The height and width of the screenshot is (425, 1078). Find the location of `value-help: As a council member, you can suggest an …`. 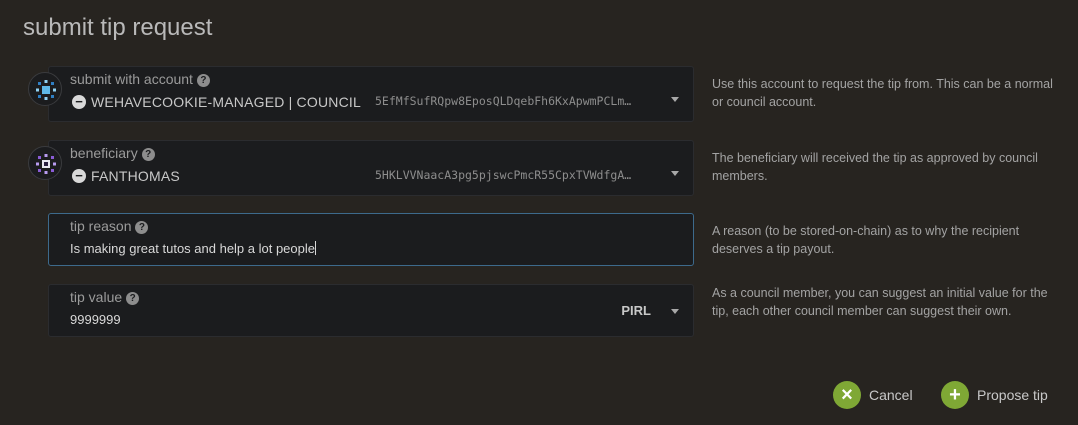

value-help: As a council member, you can suggest an … is located at coordinates (880, 302).